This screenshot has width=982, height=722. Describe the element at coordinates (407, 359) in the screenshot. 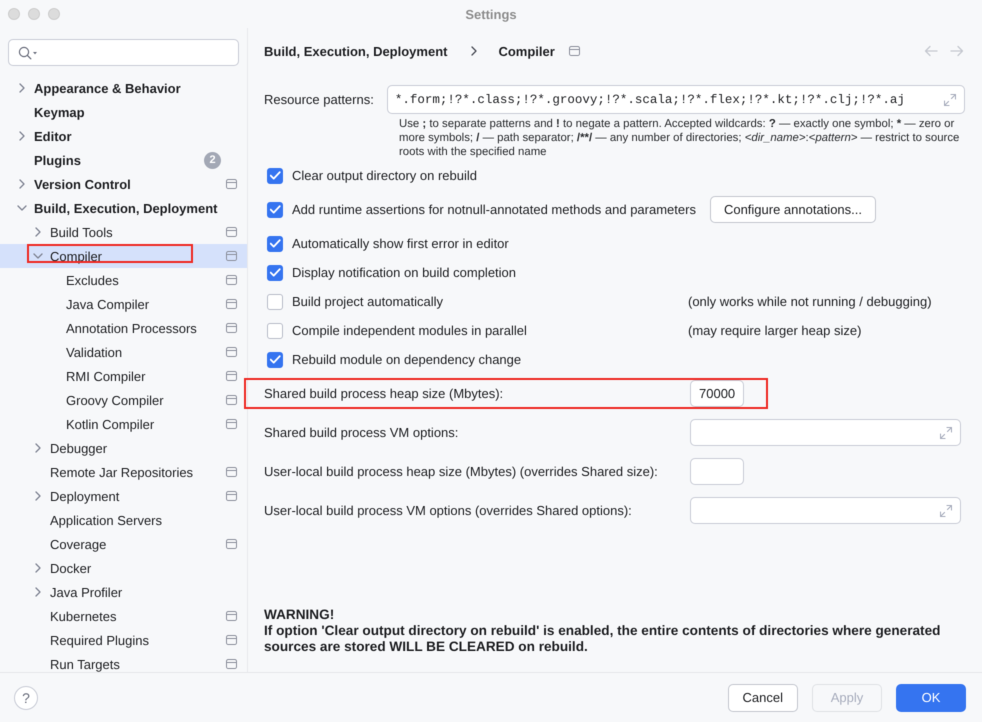

I see `checkbox-label: Rebuild module on dependency change` at that location.